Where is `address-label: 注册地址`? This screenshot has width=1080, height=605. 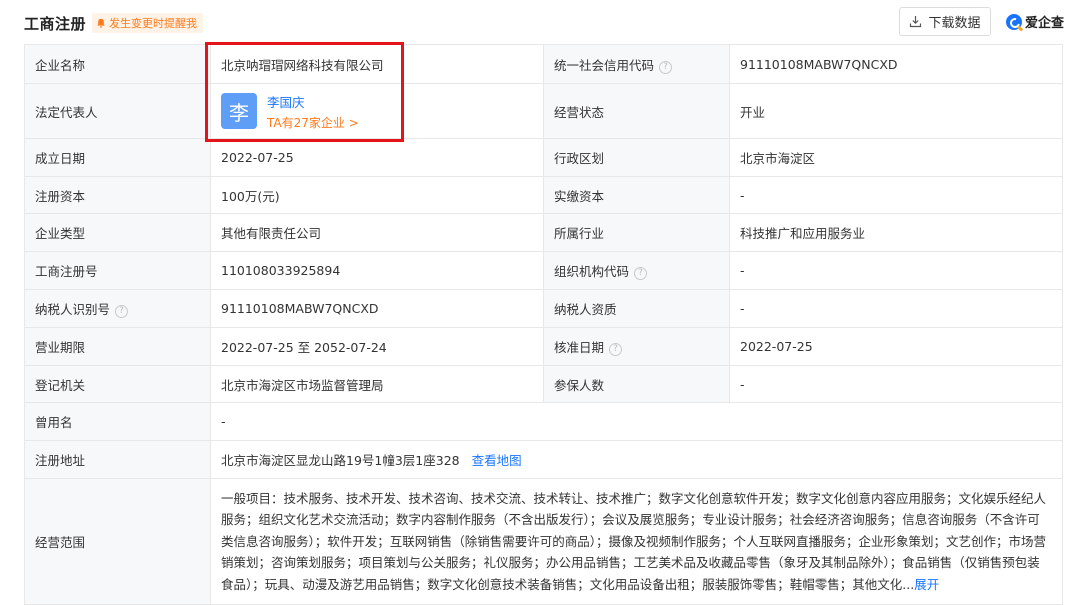
address-label: 注册地址 is located at coordinates (117, 459).